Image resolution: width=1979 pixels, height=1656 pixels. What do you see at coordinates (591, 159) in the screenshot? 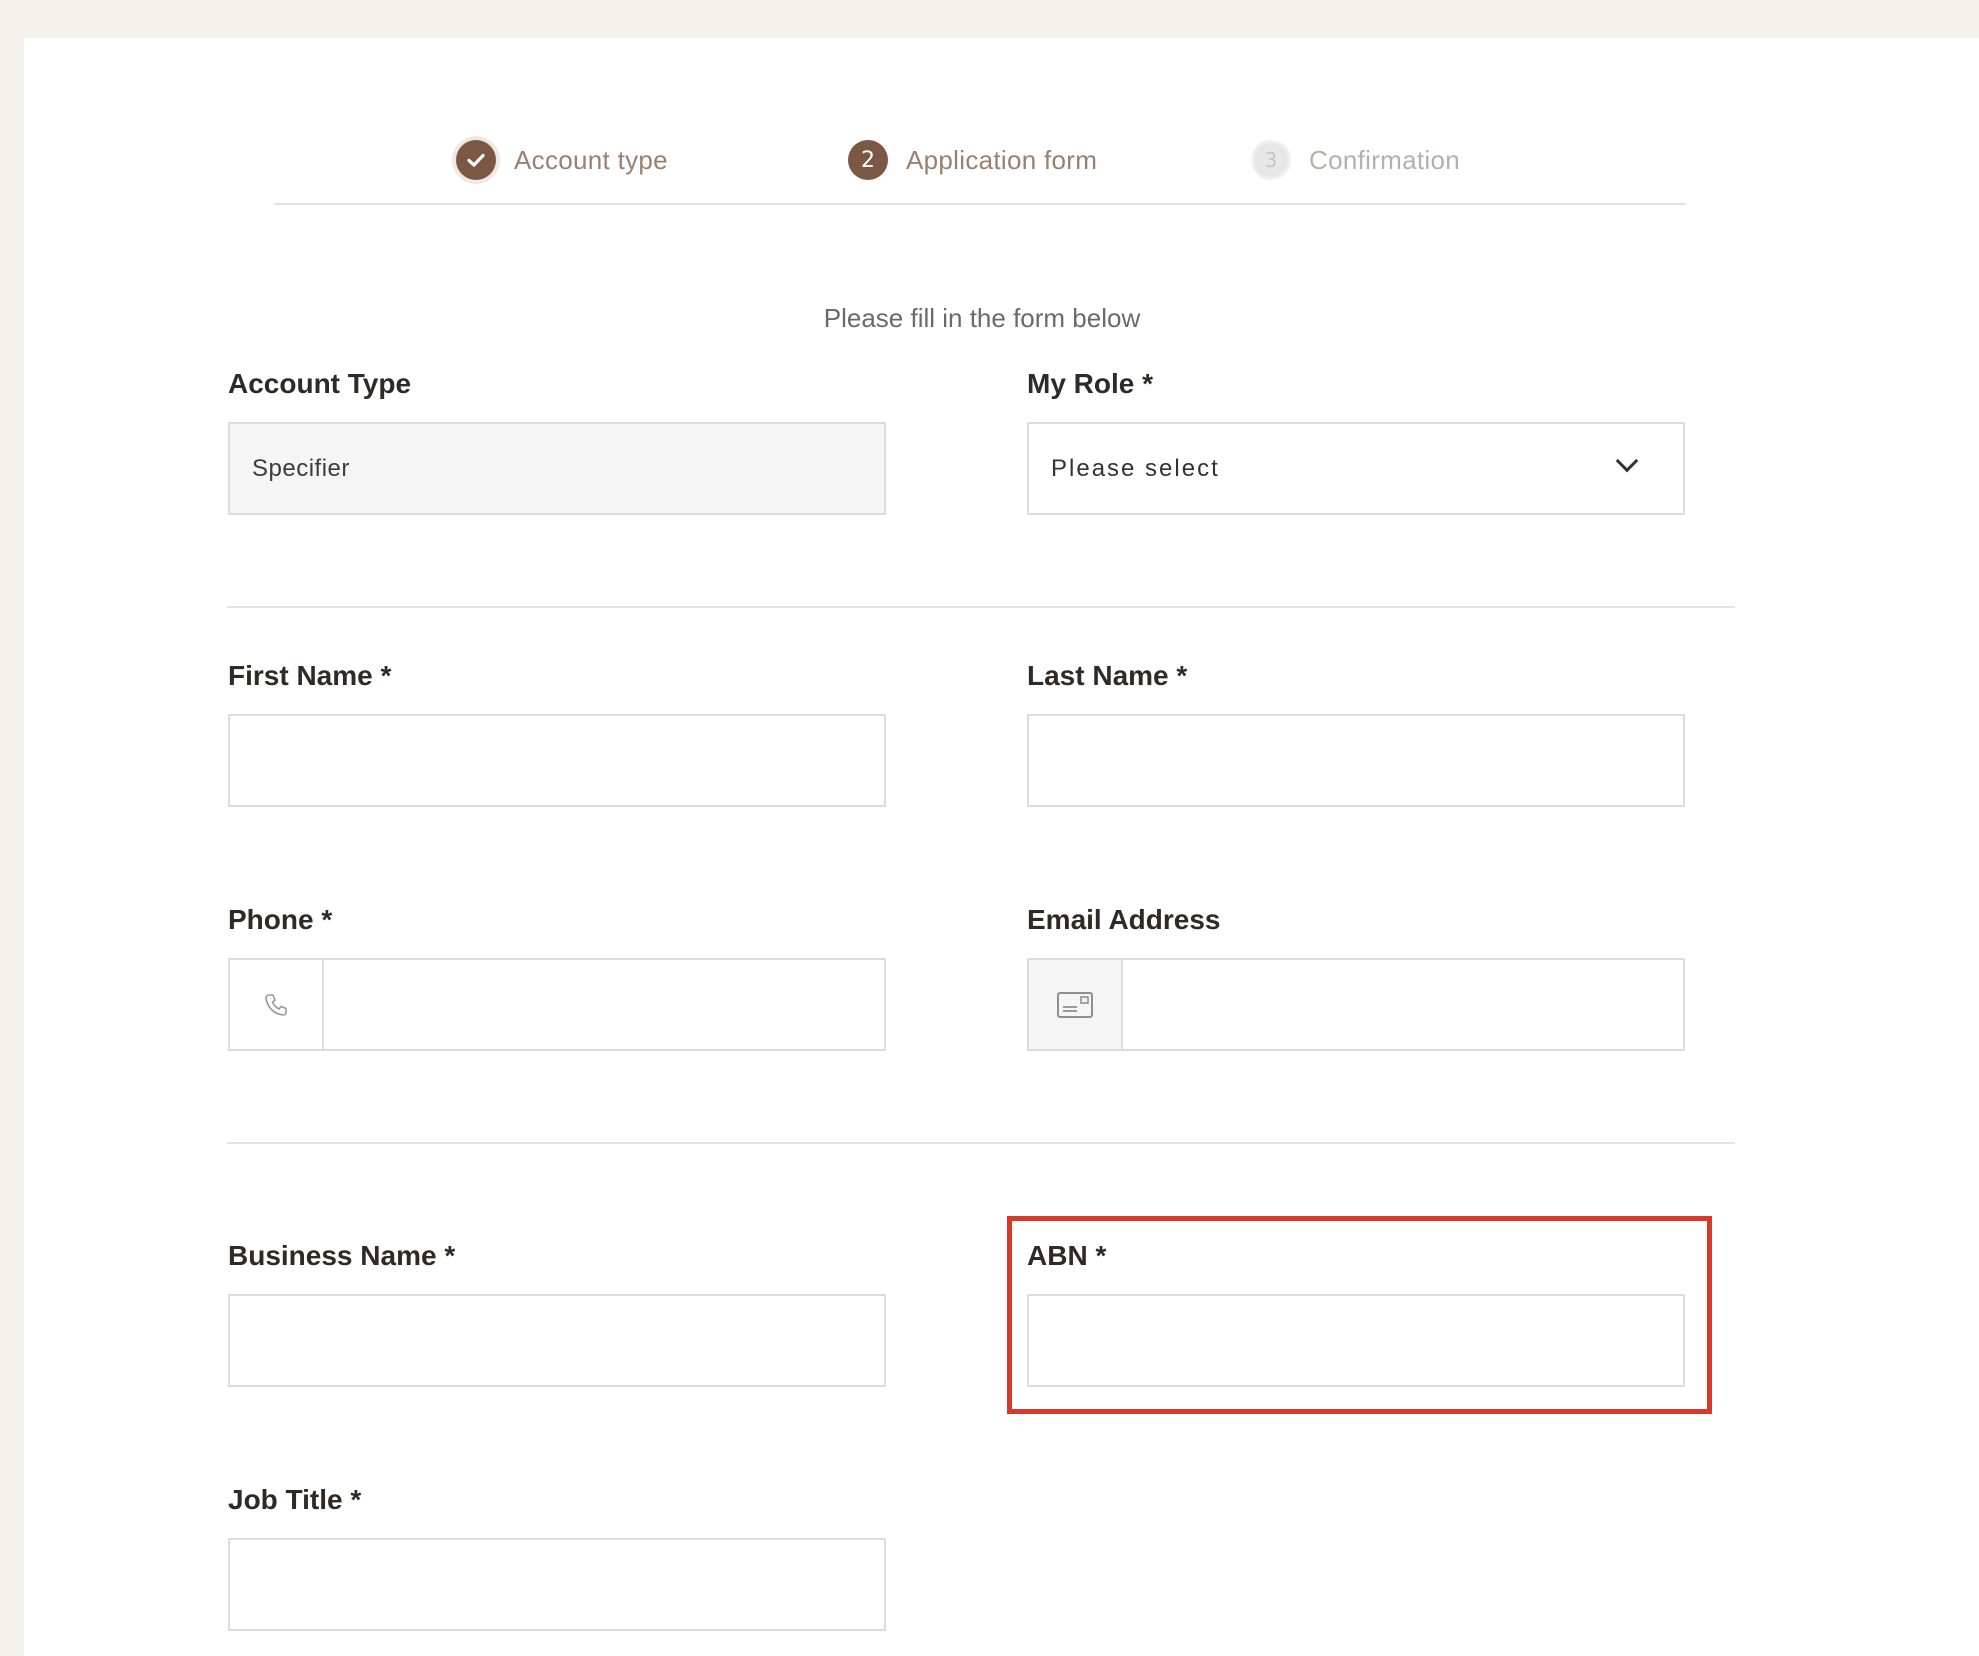
I see `step-label: Account type` at bounding box center [591, 159].